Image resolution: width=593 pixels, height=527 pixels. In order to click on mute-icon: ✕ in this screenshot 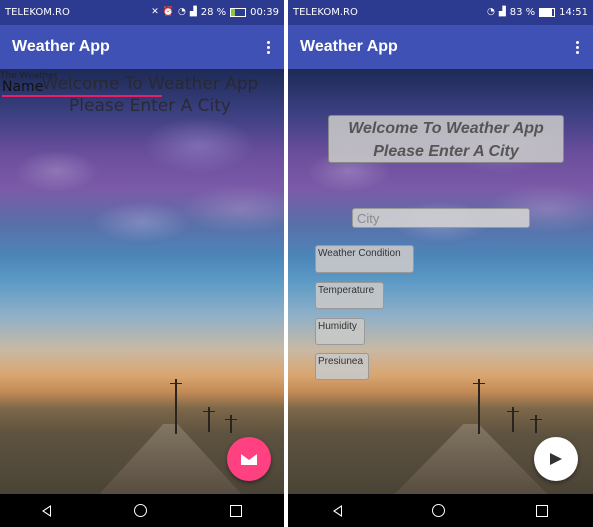, I will do `click(155, 12)`.